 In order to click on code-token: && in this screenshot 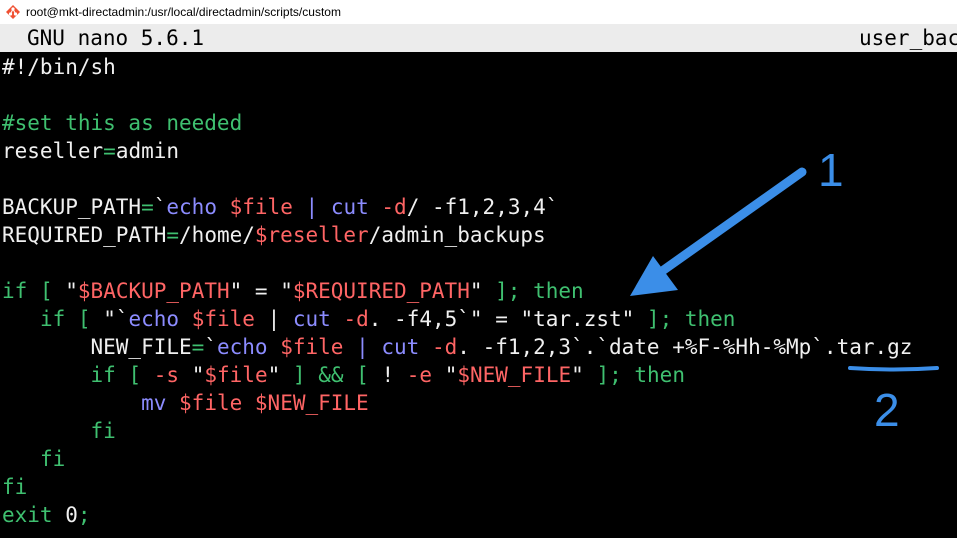, I will do `click(331, 375)`.